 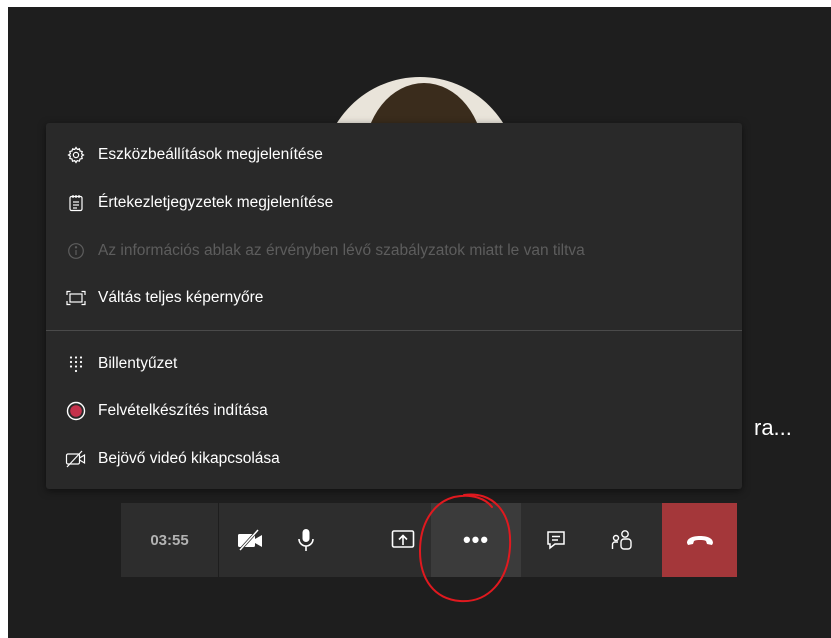 What do you see at coordinates (76, 251) in the screenshot?
I see `info-icon` at bounding box center [76, 251].